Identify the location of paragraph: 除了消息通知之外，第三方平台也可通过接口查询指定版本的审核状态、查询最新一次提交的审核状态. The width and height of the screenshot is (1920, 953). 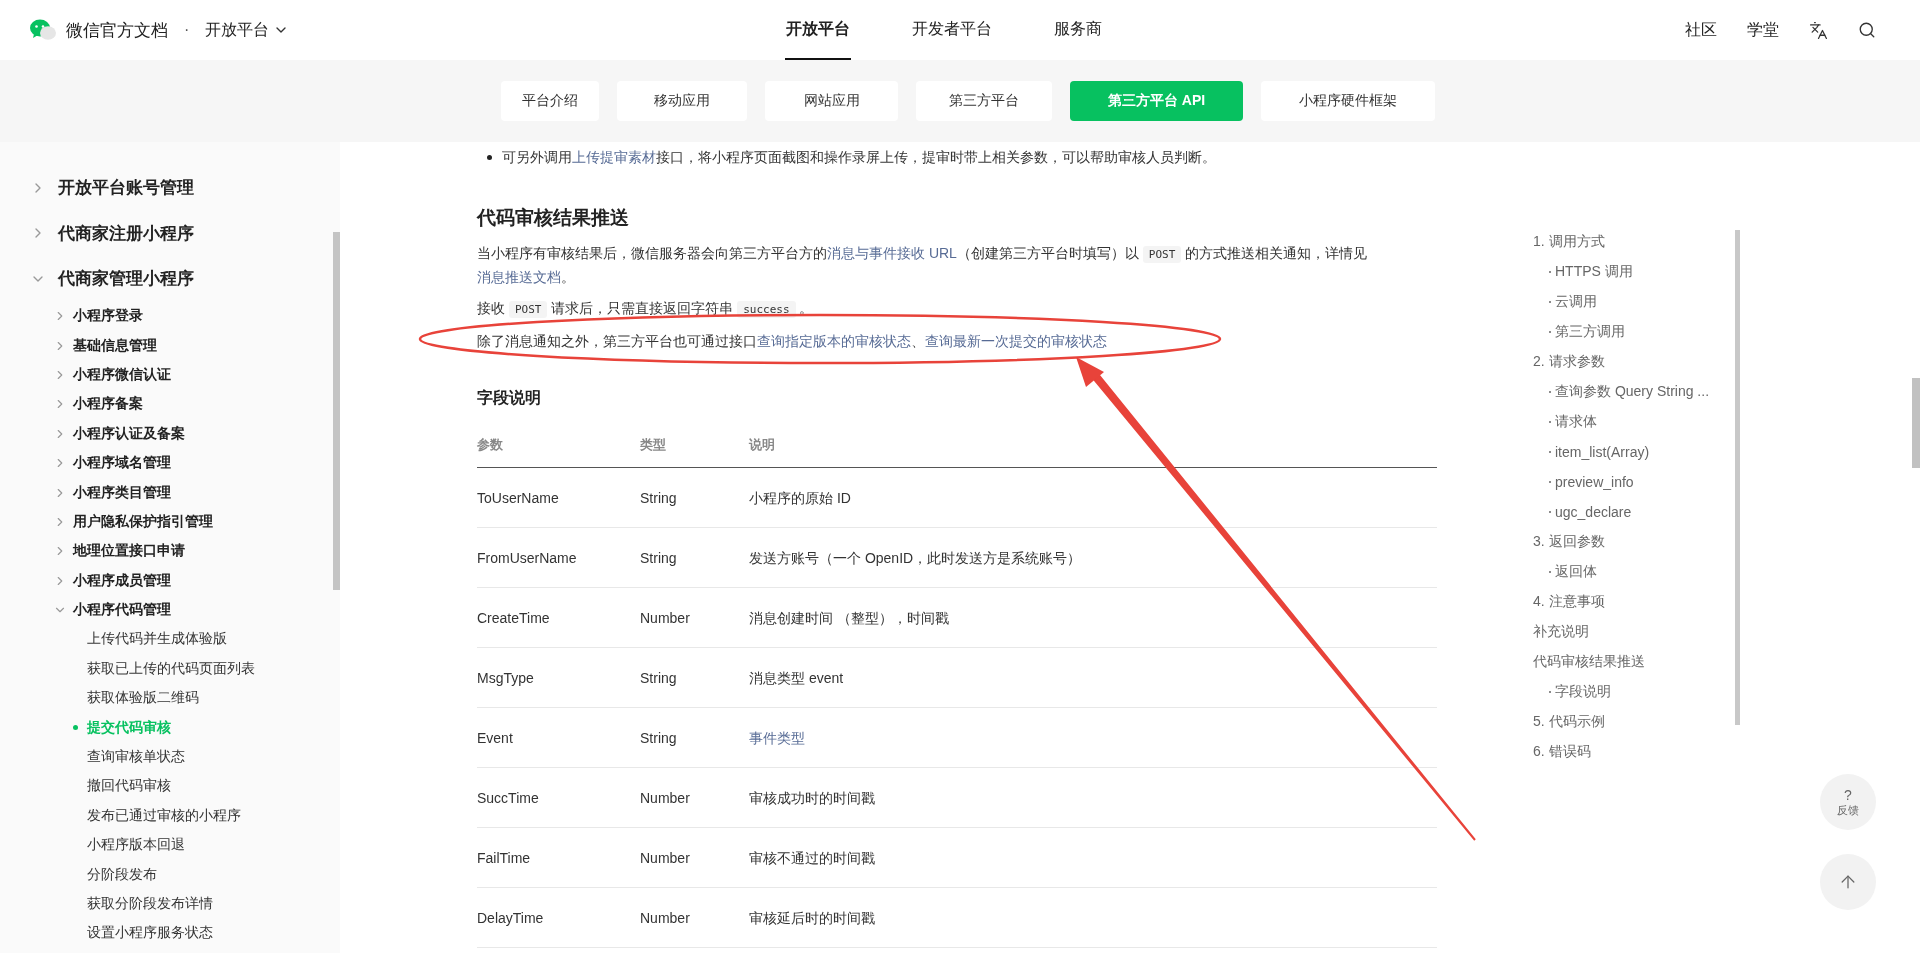
(792, 341).